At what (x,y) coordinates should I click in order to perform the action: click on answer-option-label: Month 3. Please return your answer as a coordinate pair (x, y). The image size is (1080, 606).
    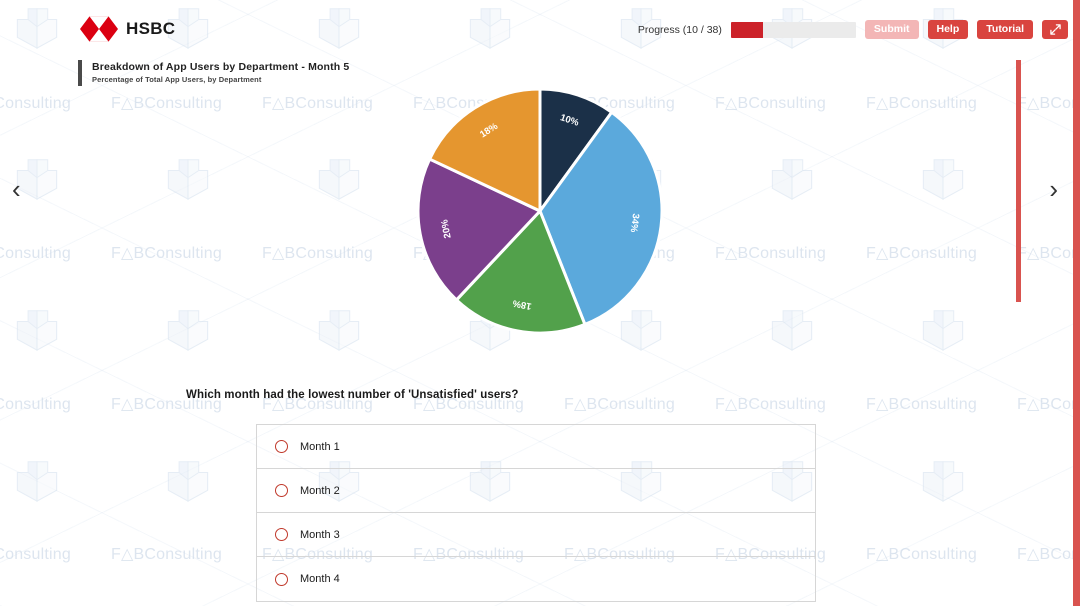
    Looking at the image, I should click on (320, 534).